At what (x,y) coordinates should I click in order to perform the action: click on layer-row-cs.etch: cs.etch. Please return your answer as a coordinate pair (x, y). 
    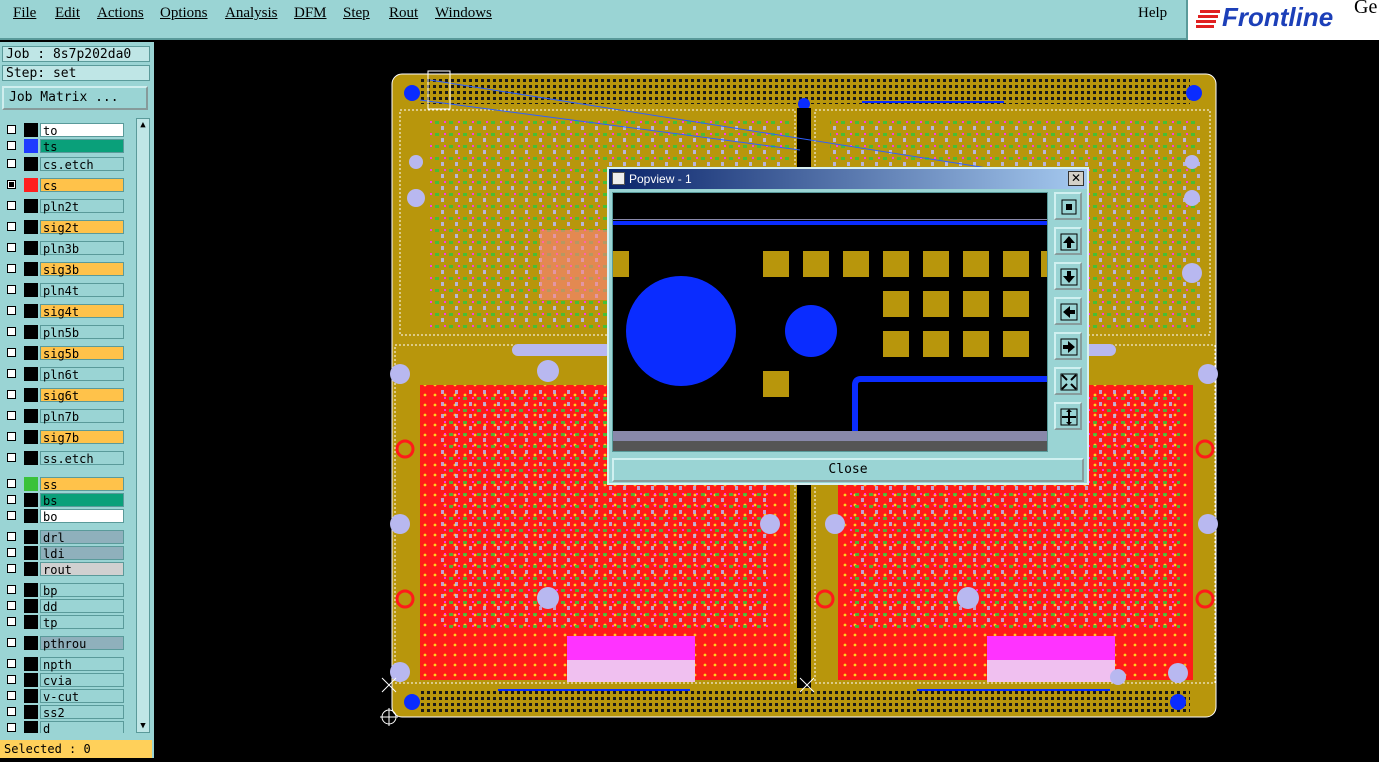
    Looking at the image, I should click on (64, 164).